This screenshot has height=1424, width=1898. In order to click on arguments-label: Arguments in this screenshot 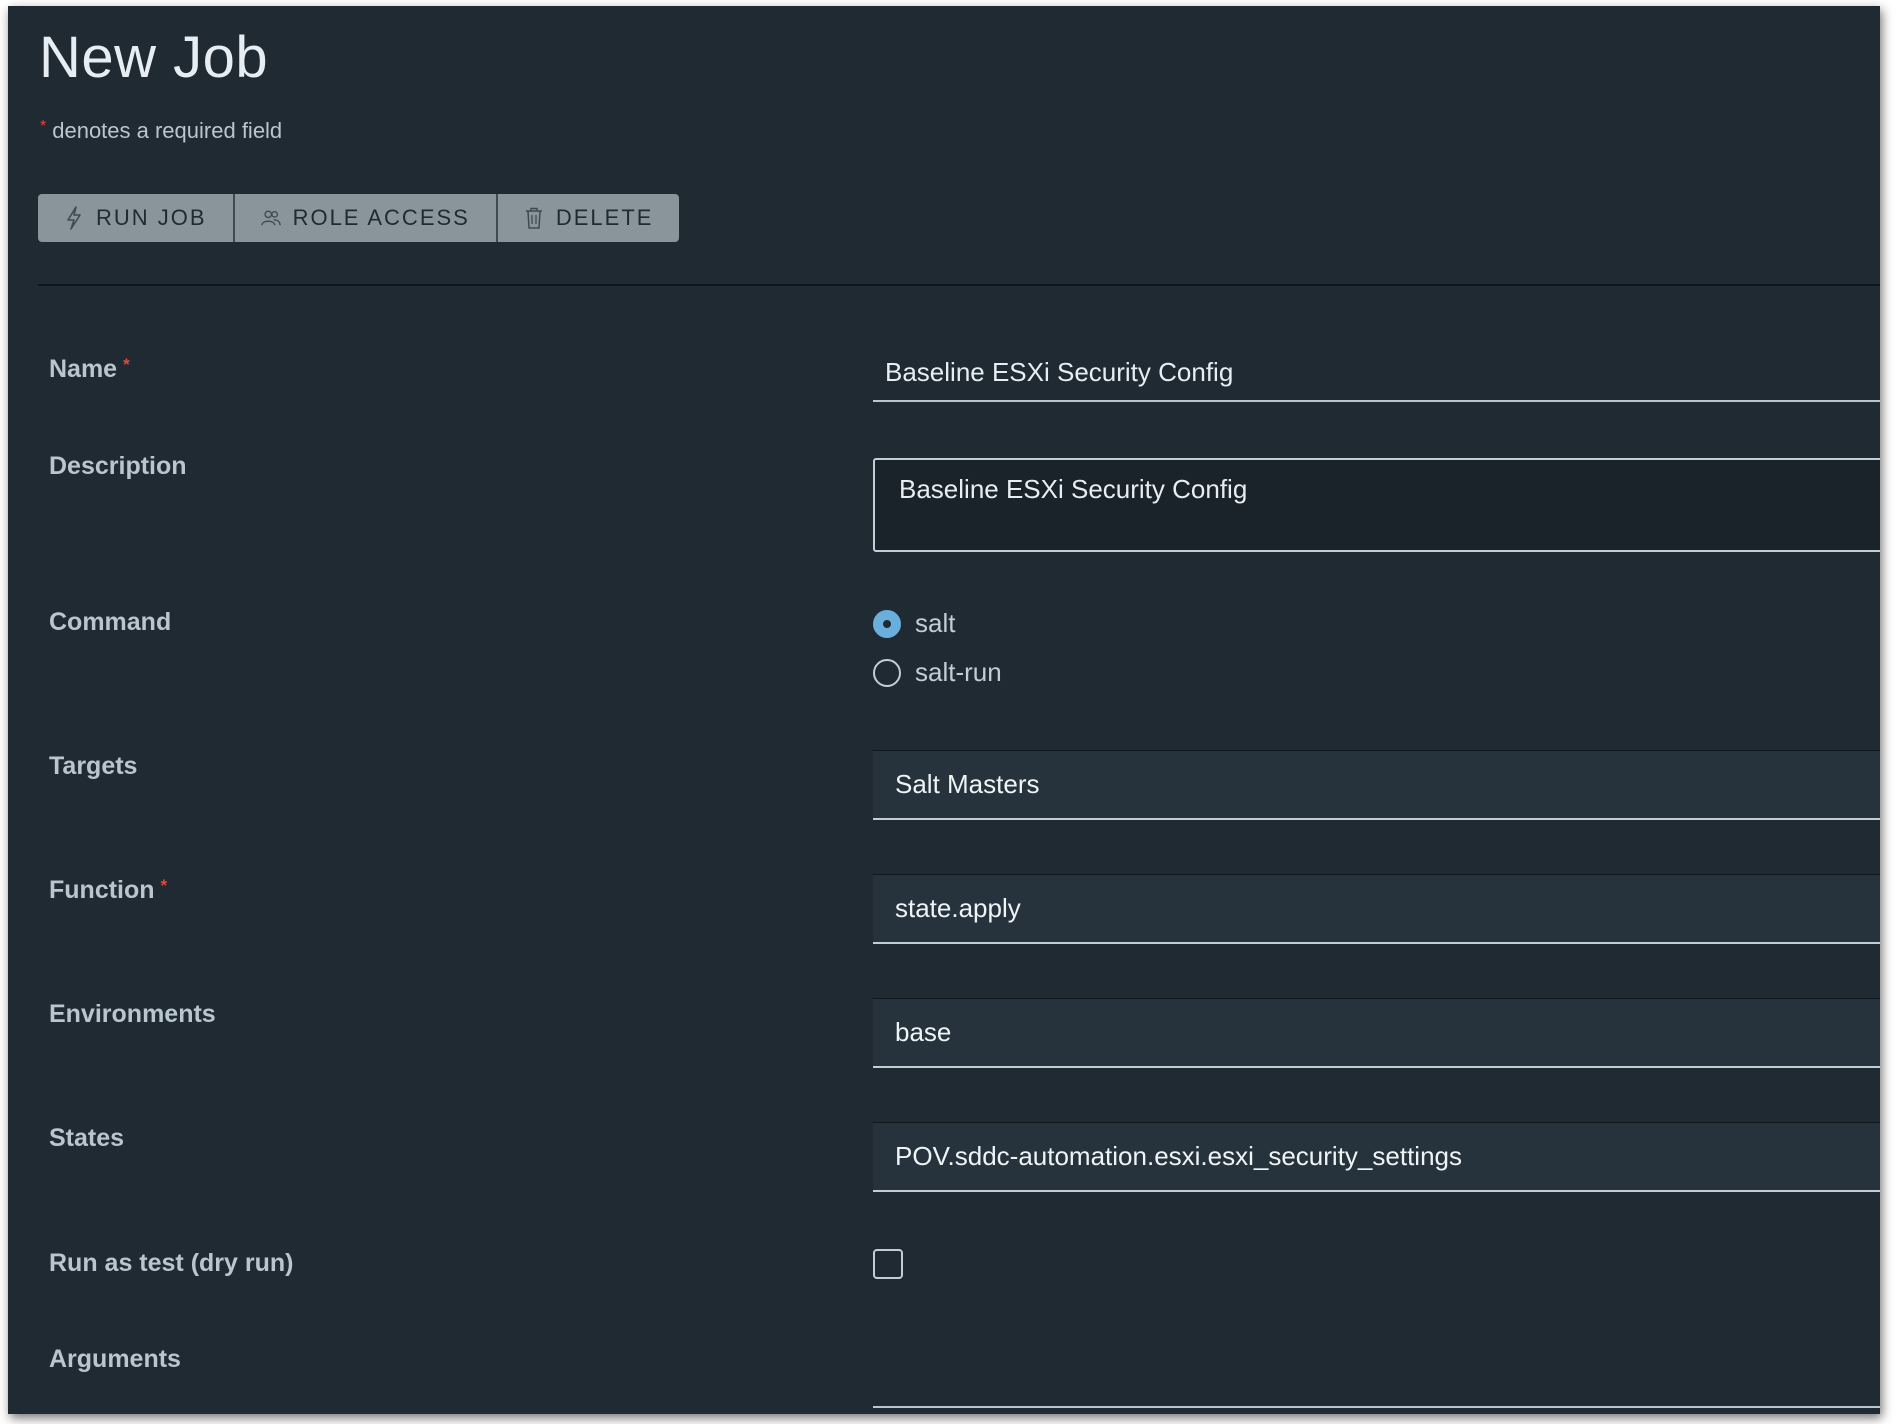, I will do `click(115, 1359)`.